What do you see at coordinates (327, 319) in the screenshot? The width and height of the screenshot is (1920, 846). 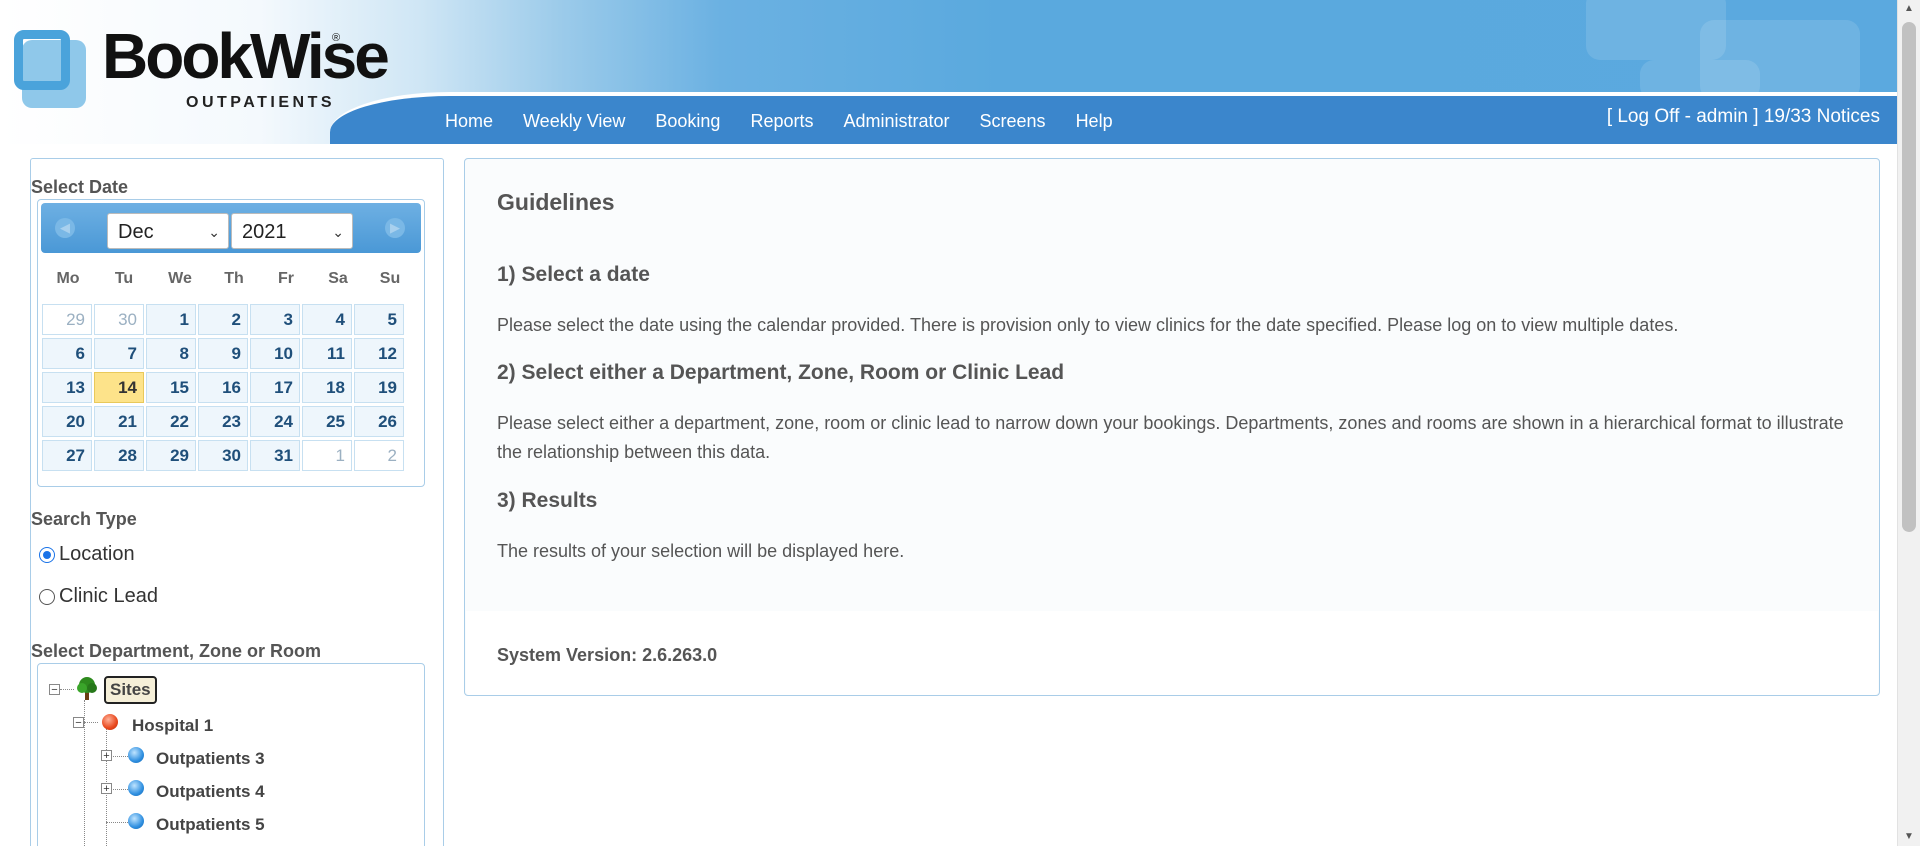 I see `calendar-day: 4` at bounding box center [327, 319].